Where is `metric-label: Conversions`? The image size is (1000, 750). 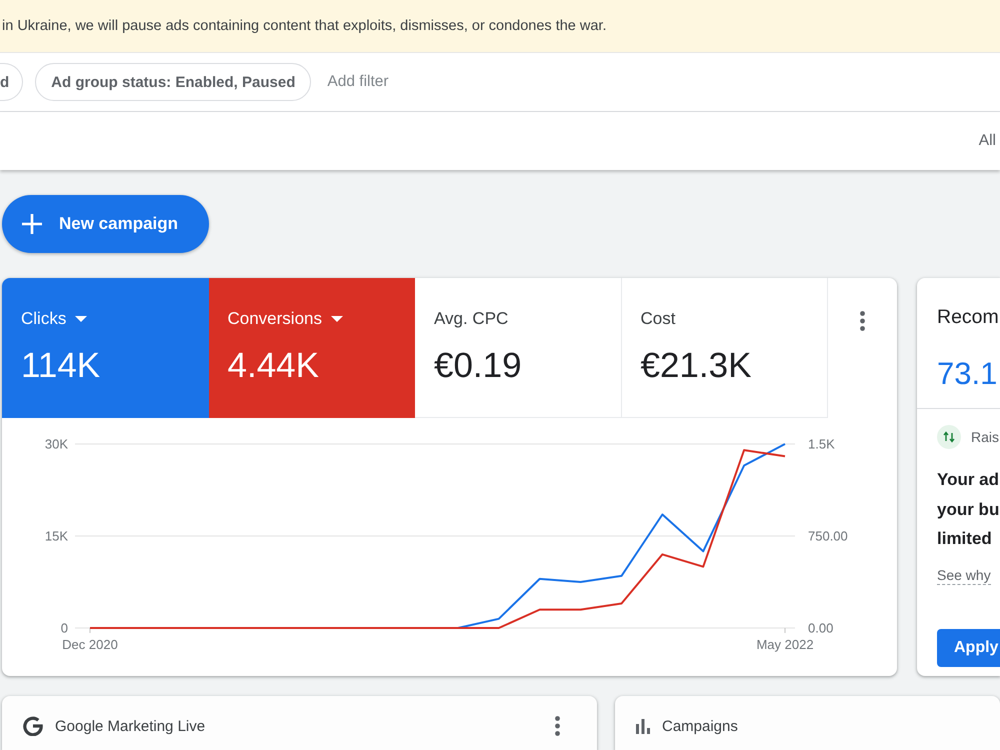 metric-label: Conversions is located at coordinates (275, 319).